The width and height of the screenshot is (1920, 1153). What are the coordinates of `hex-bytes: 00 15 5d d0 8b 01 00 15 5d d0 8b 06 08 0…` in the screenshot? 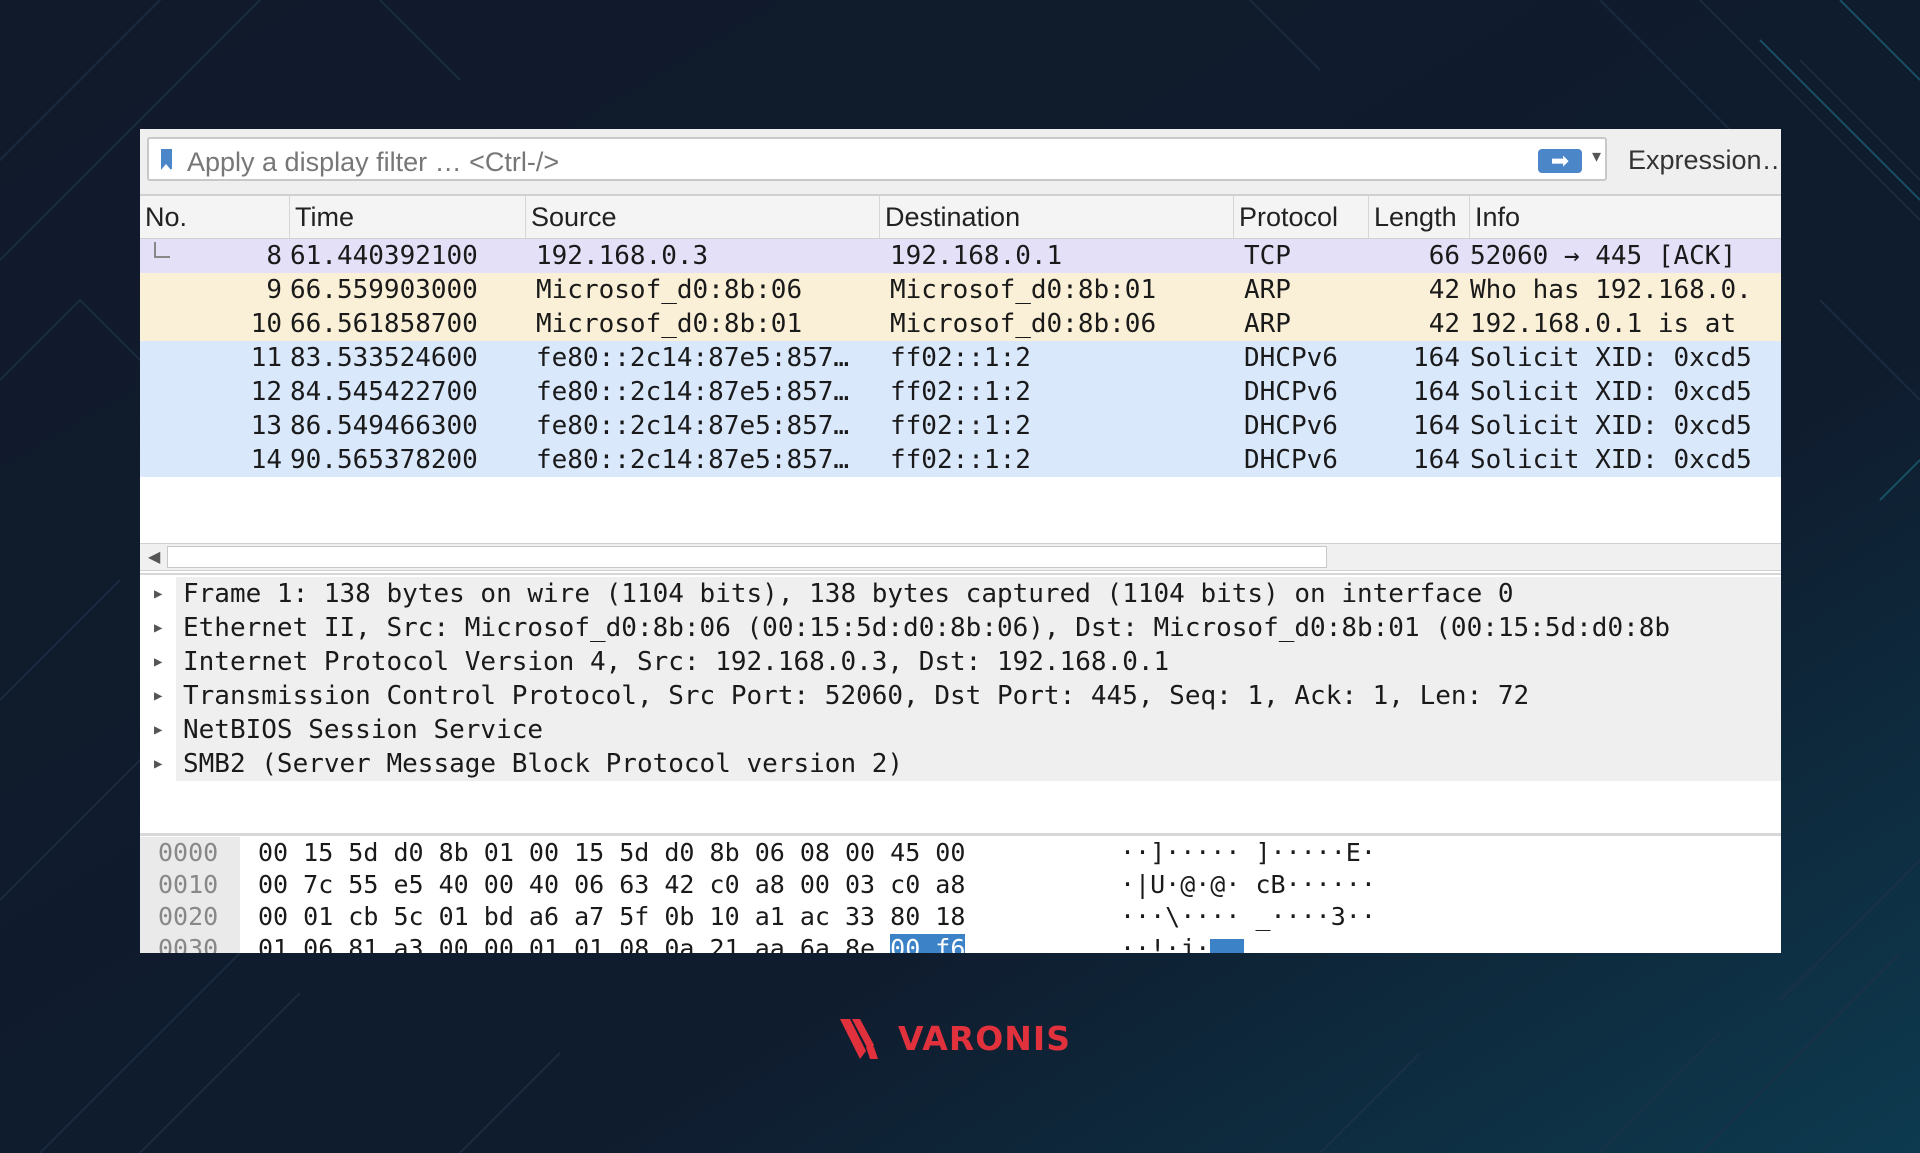 It's located at (611, 853).